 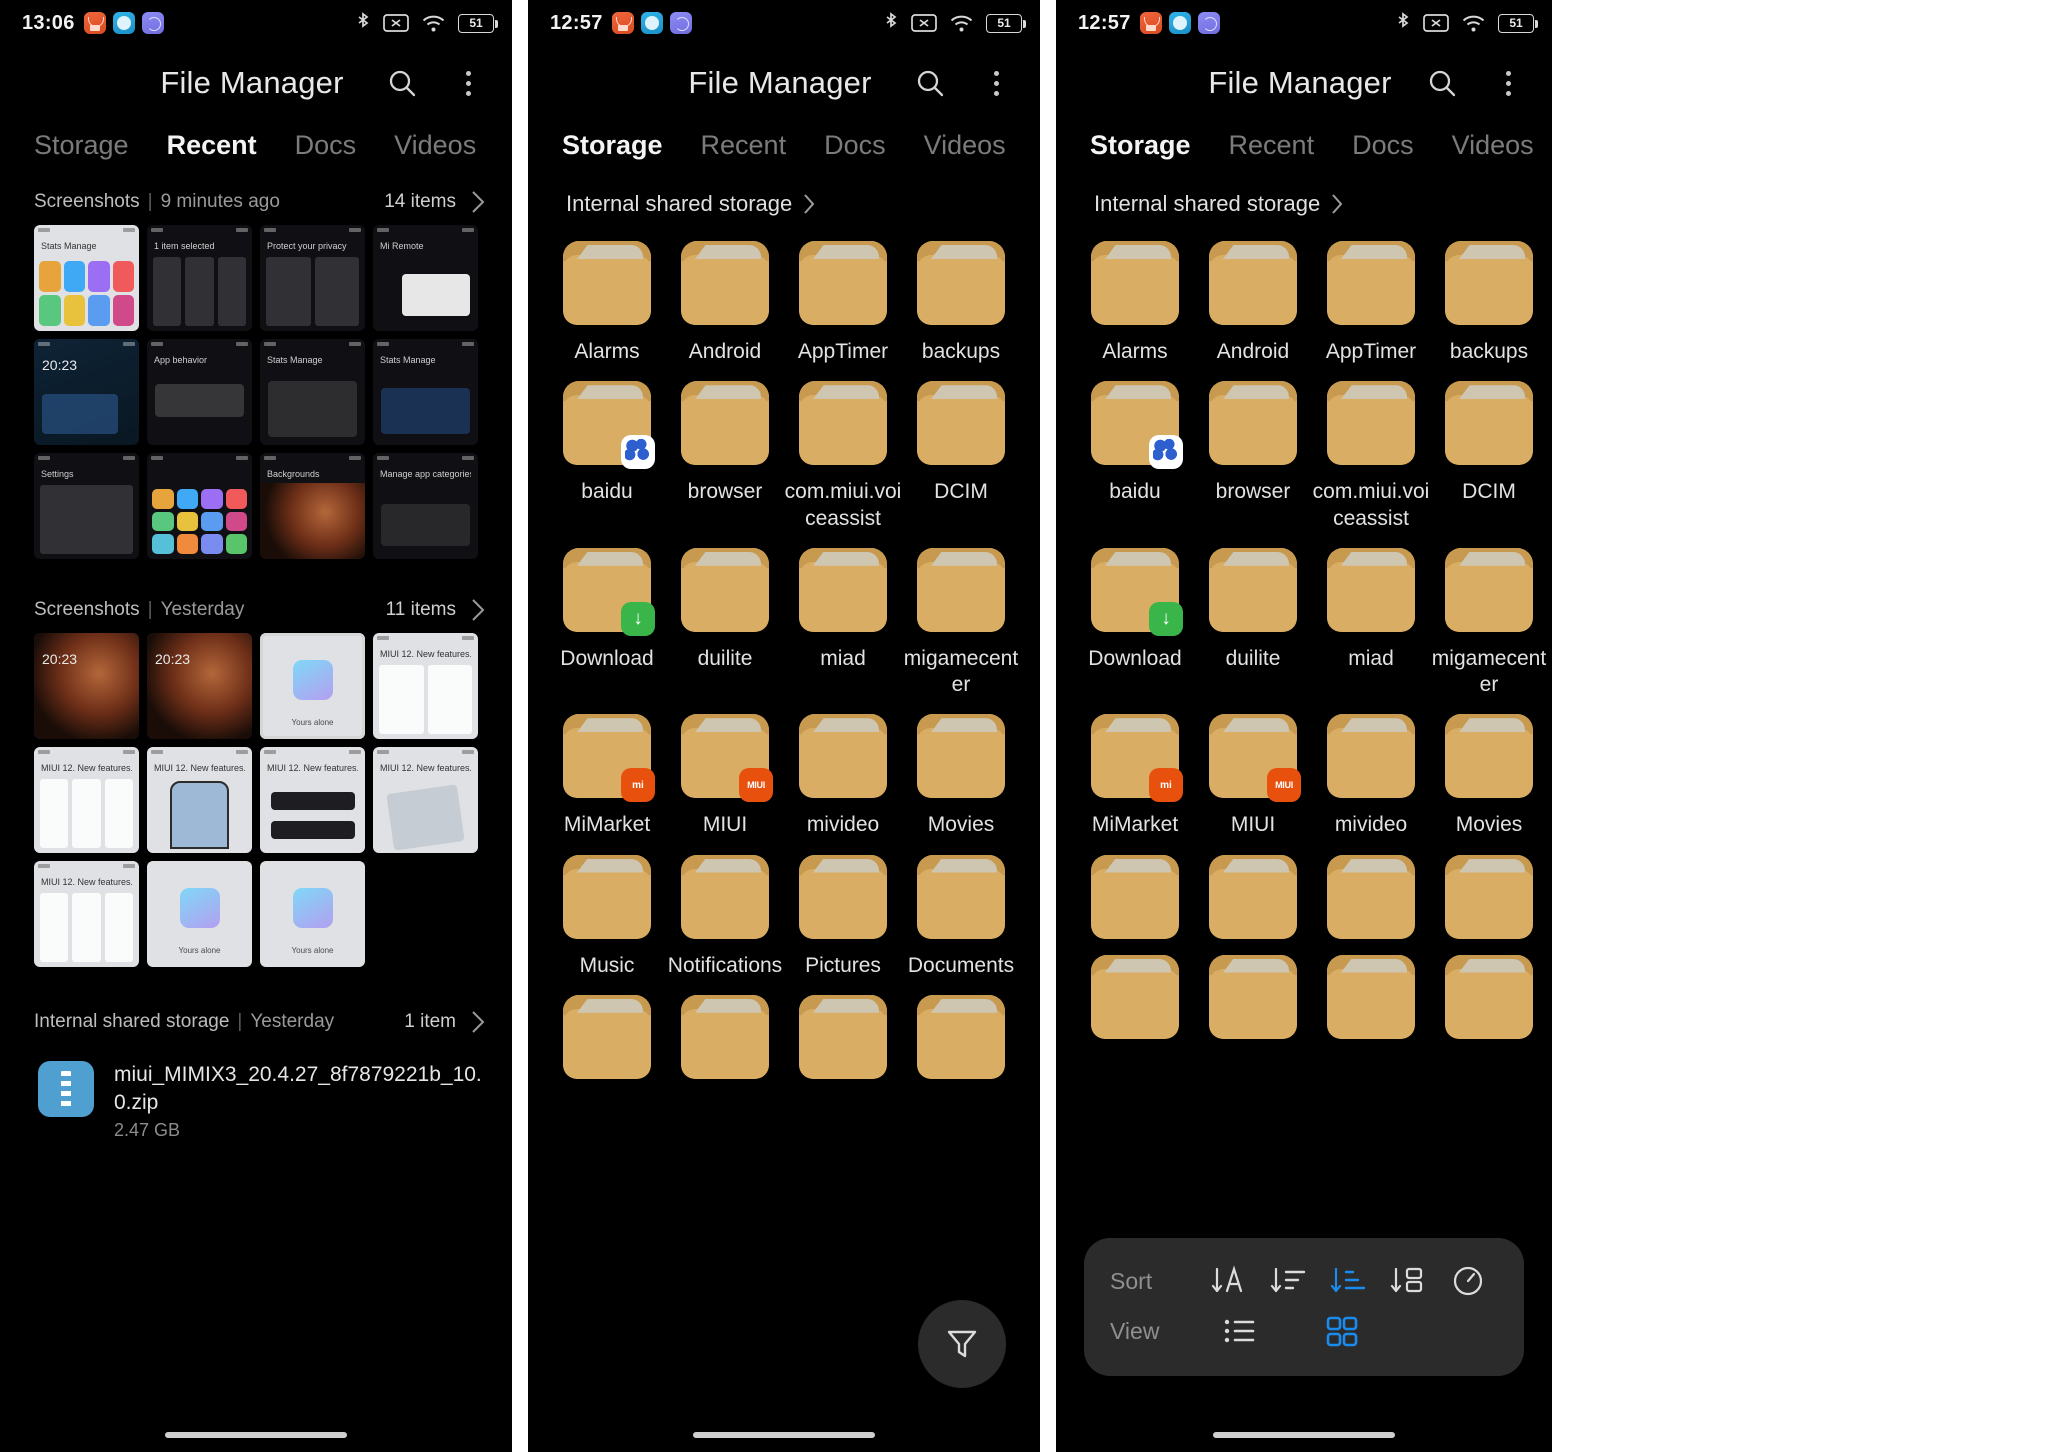 What do you see at coordinates (86, 506) in the screenshot?
I see `thumbnail: Settings` at bounding box center [86, 506].